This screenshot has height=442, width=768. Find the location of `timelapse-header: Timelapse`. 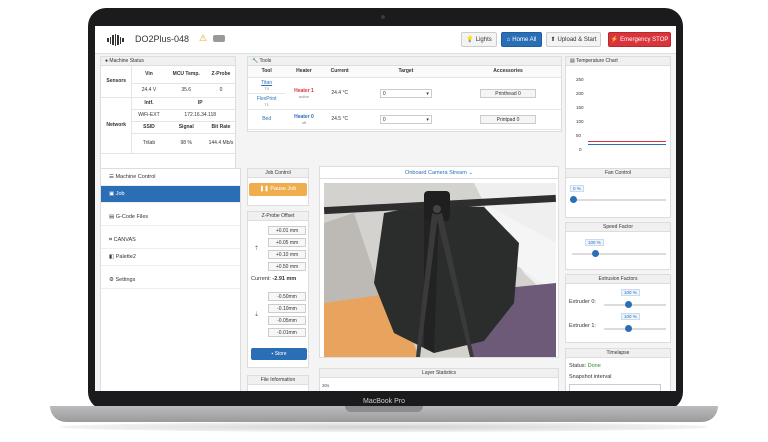

timelapse-header: Timelapse is located at coordinates (618, 353).